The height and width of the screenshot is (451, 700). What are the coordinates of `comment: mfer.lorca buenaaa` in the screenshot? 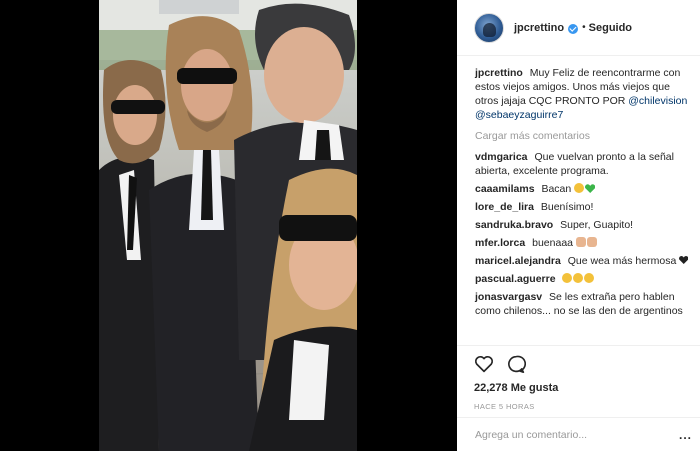 It's located at (585, 243).